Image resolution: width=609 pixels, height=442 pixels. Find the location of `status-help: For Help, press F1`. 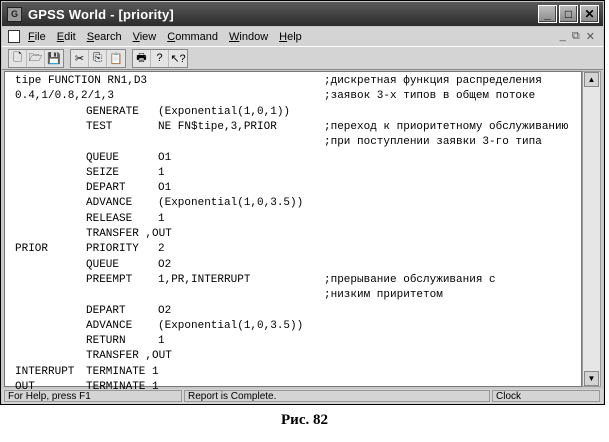

status-help: For Help, press F1 is located at coordinates (93, 396).